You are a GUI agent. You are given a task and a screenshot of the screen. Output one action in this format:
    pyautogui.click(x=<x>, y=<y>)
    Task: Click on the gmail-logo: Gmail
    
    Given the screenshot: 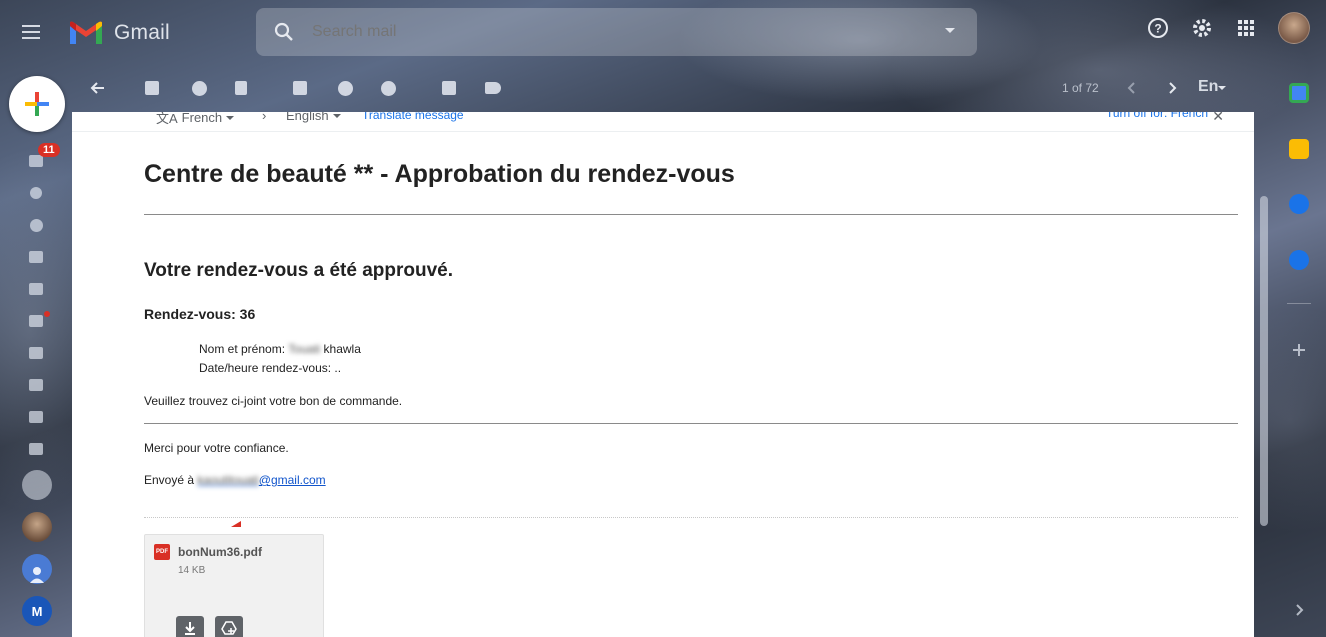 What is the action you would take?
    pyautogui.click(x=119, y=33)
    